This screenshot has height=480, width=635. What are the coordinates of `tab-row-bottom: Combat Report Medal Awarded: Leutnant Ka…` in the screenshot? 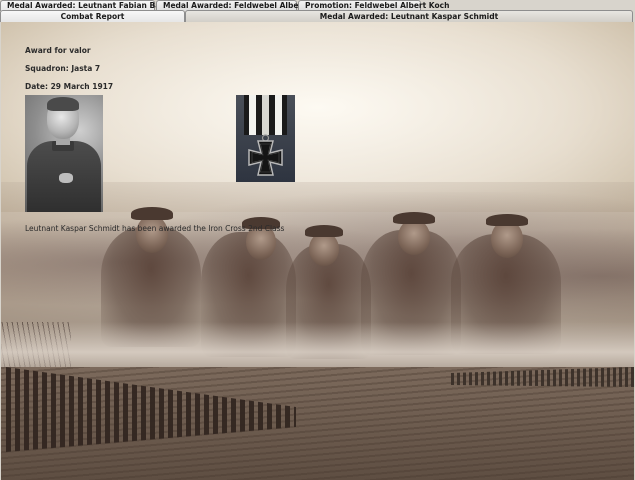 It's located at (316, 16).